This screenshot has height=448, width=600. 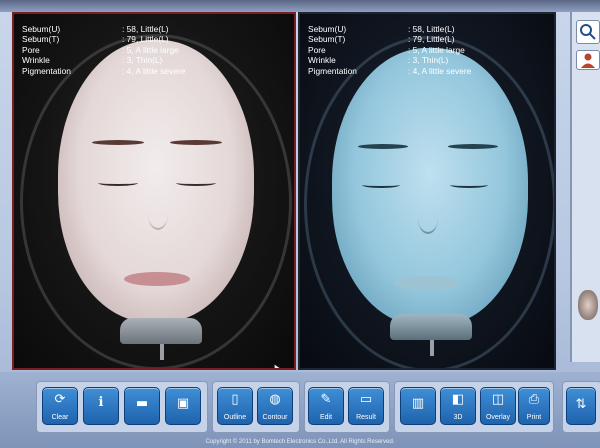 I want to click on user-button, so click(x=588, y=60).